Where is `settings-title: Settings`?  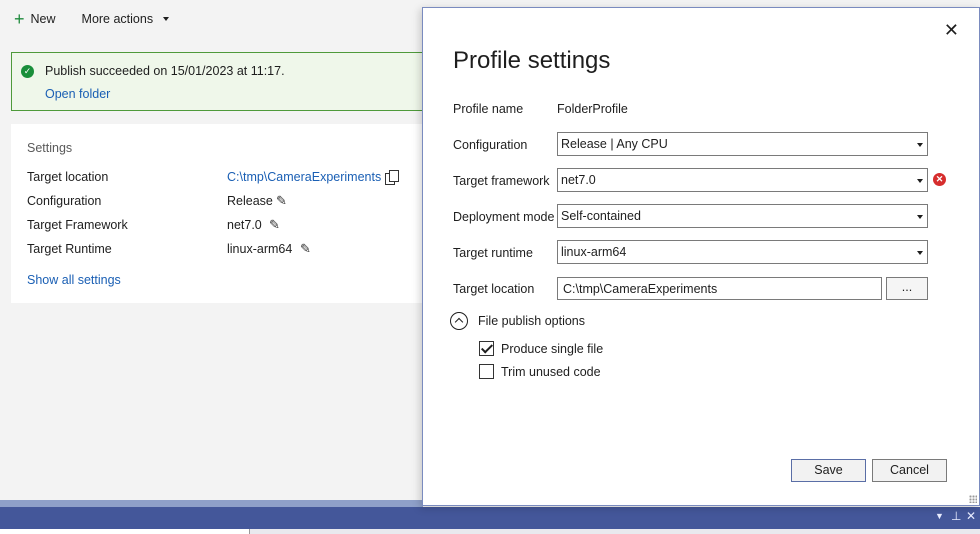 settings-title: Settings is located at coordinates (50, 148).